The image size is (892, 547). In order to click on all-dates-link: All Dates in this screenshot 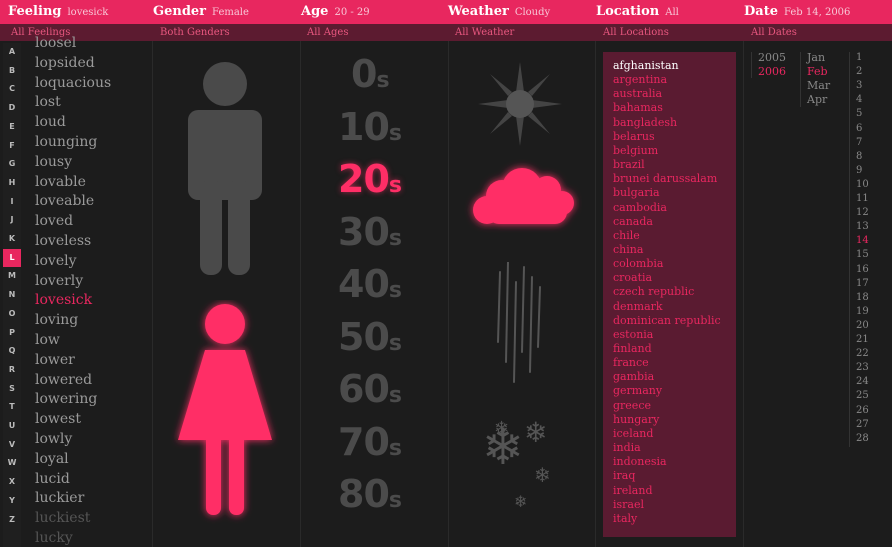, I will do `click(774, 32)`.